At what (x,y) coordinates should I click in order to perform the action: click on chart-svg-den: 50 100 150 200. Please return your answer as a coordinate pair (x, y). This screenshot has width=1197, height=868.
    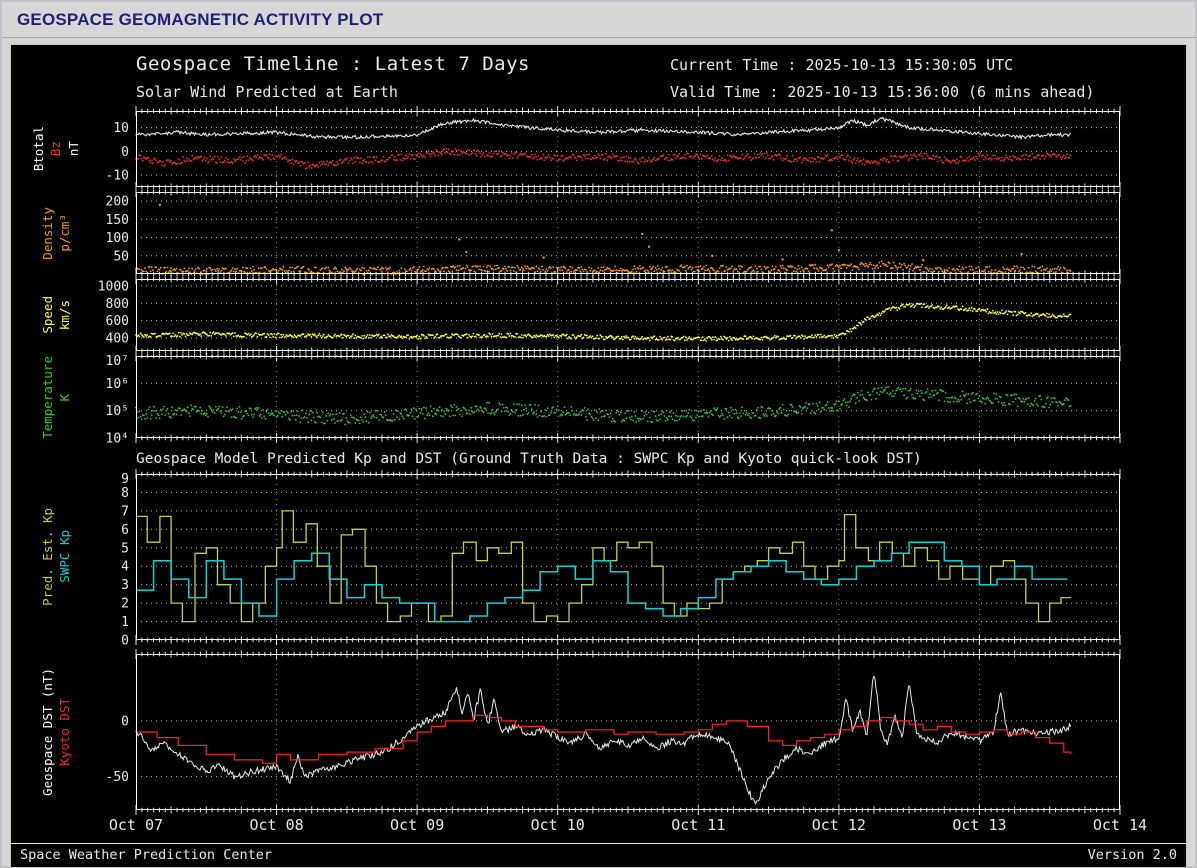
    Looking at the image, I should click on (613, 233).